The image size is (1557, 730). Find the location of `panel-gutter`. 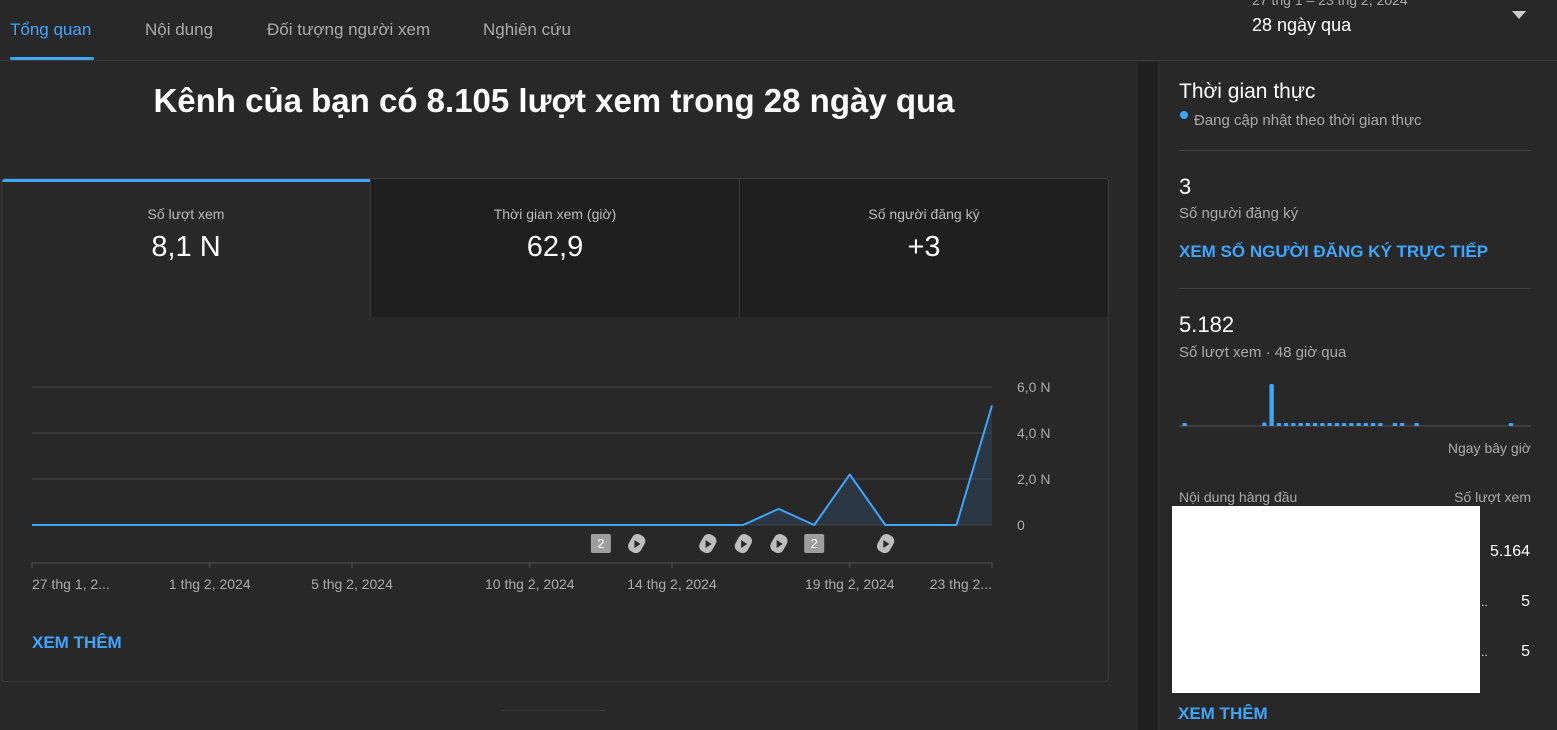

panel-gutter is located at coordinates (1148, 396).